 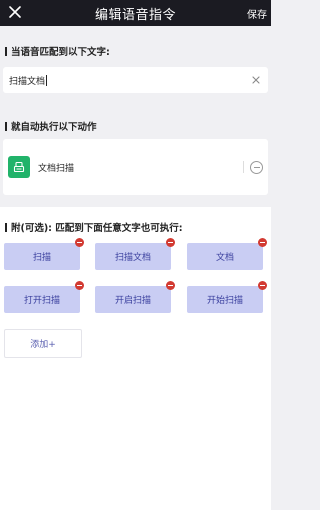 What do you see at coordinates (15, 12) in the screenshot?
I see `close-icon` at bounding box center [15, 12].